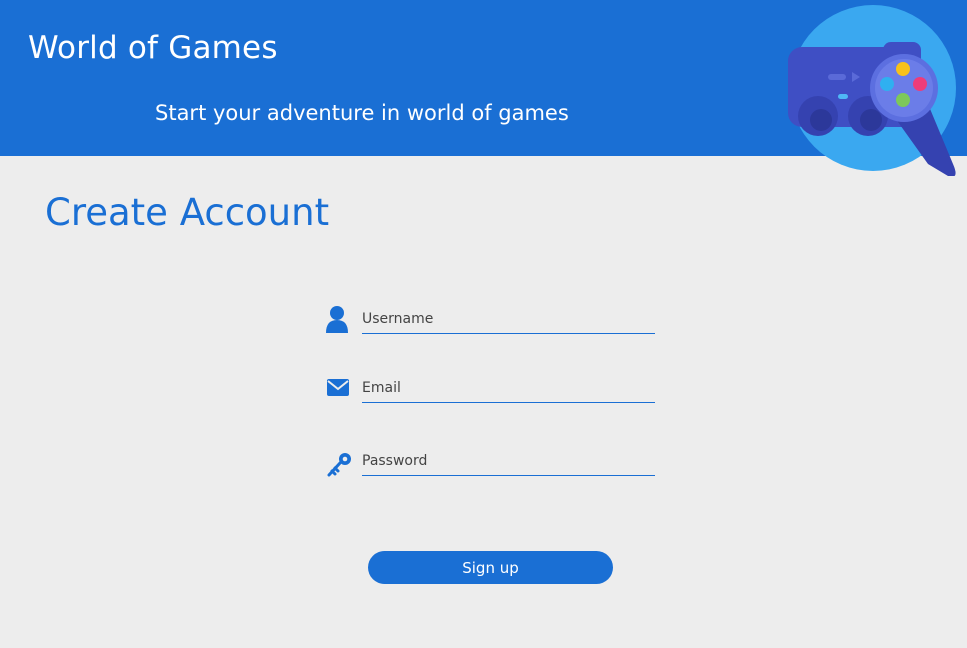 Image resolution: width=967 pixels, height=648 pixels. I want to click on user-icon, so click(337, 319).